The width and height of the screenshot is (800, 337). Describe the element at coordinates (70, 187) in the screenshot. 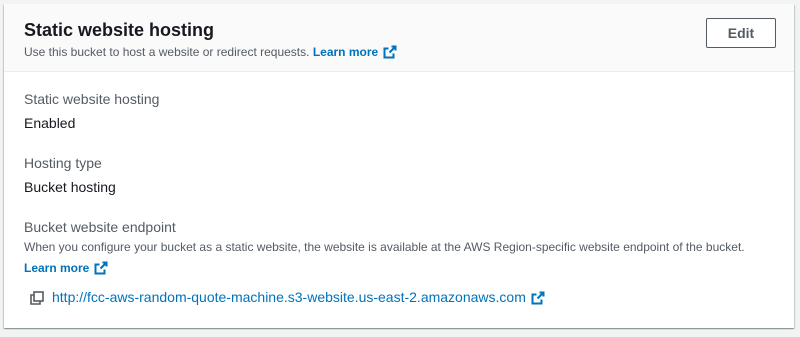

I see `hosting-type-value: Bucket hosting` at that location.